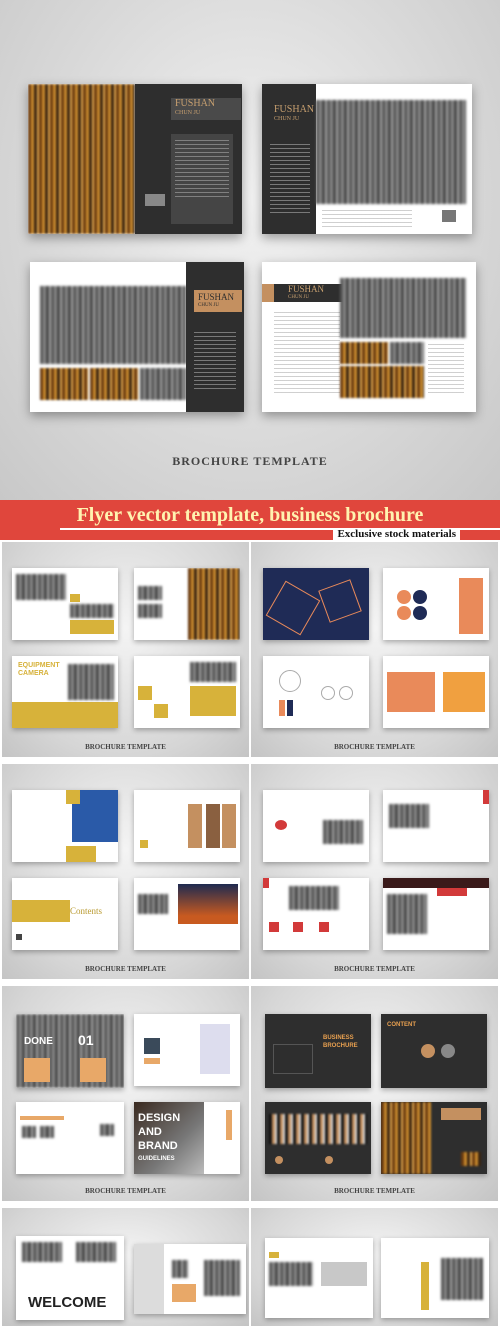 This screenshot has height=1326, width=500. I want to click on brochure-spread-1: FUSHAN CHUN JU, so click(135, 159).